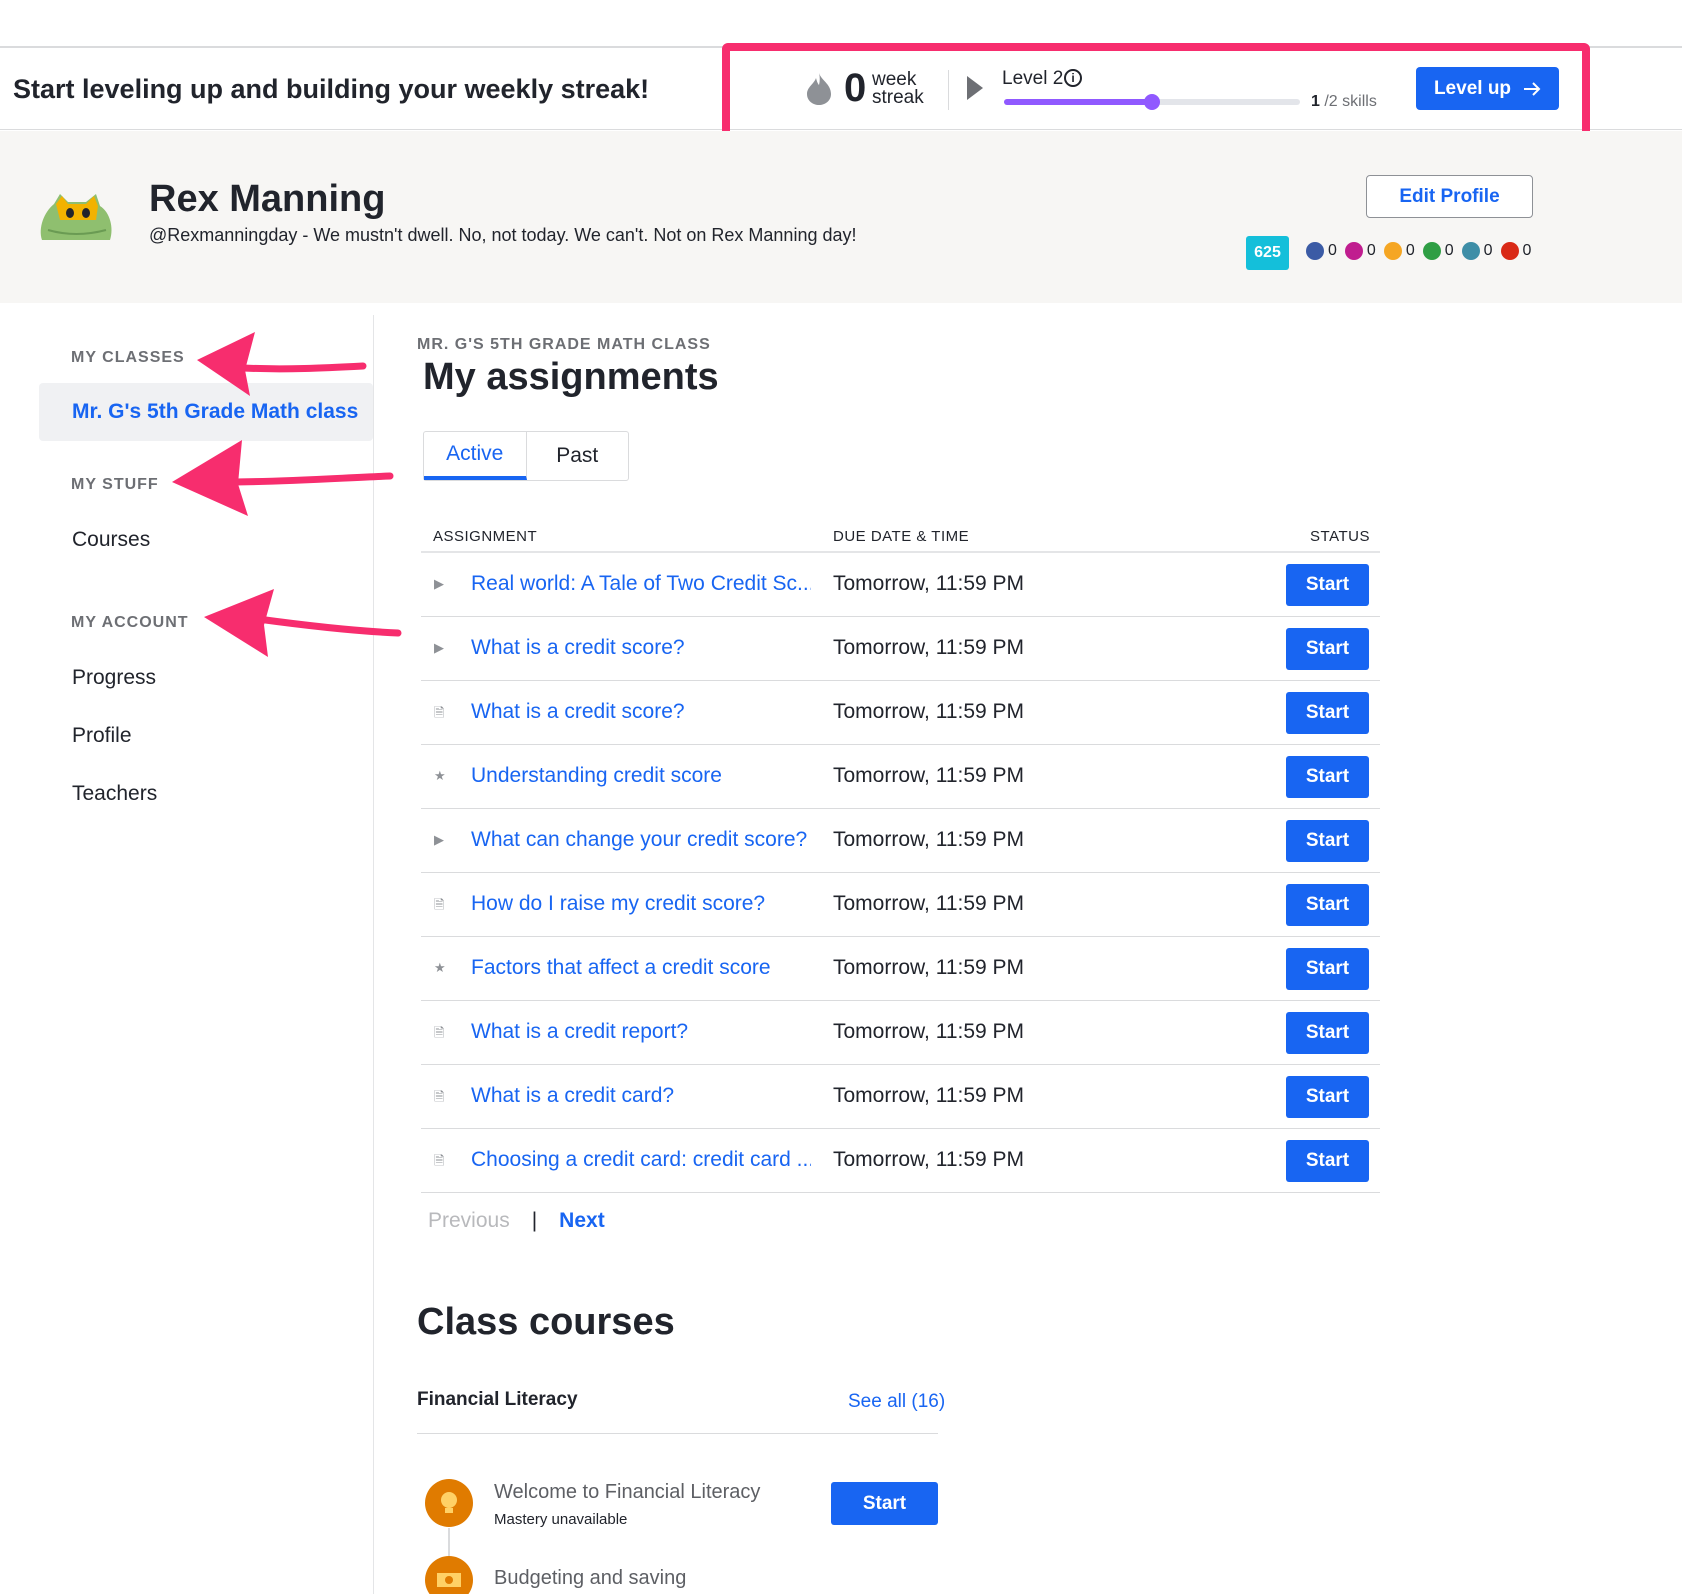 This screenshot has height=1594, width=1682. Describe the element at coordinates (485, 536) in the screenshot. I see `column-assignment: ASSIGNMENT` at that location.